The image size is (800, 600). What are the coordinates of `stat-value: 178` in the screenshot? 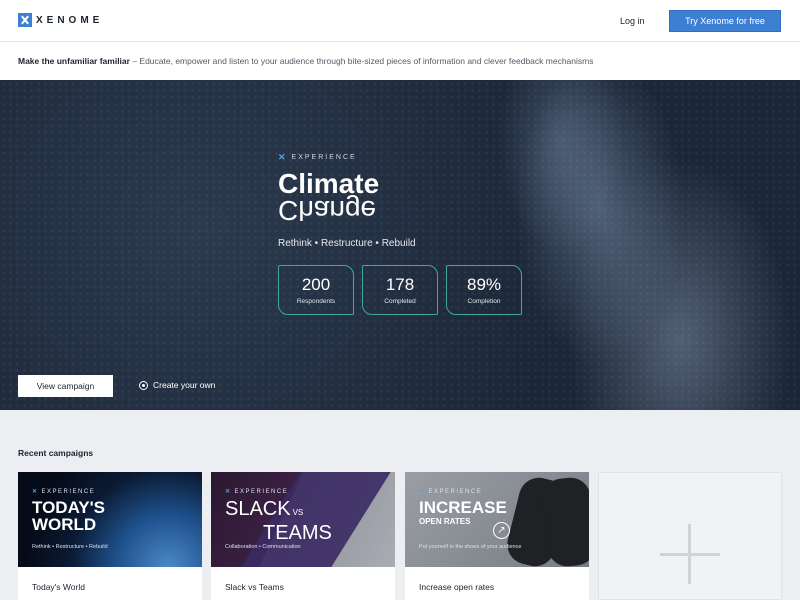 It's located at (400, 284).